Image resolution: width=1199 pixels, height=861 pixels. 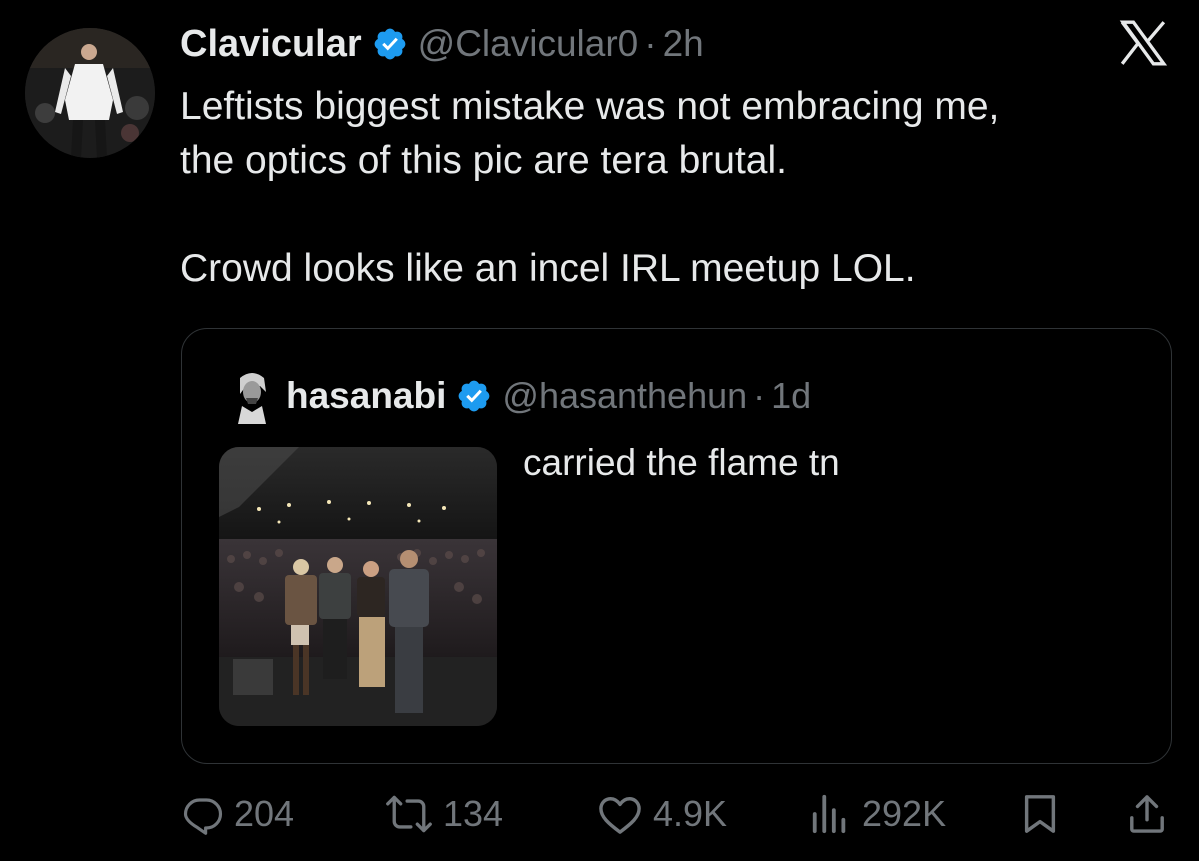 I want to click on author-avatar, so click(x=90, y=93).